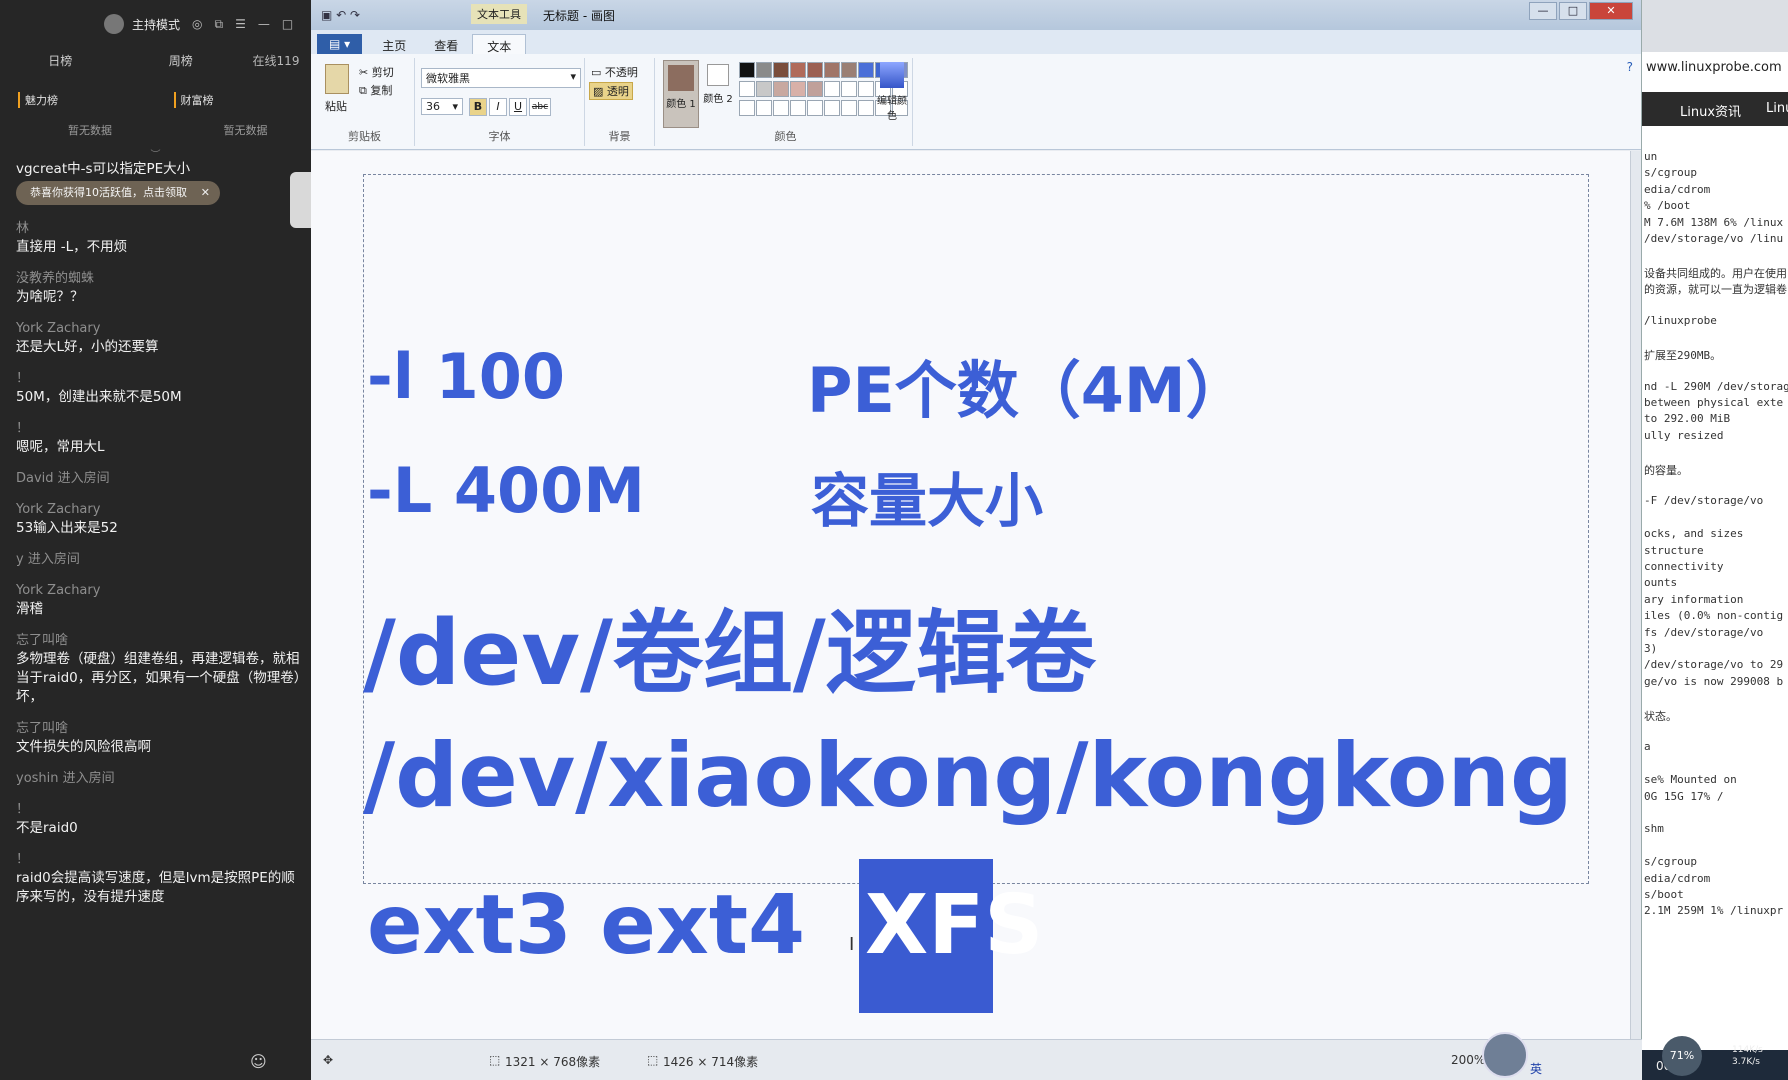 This screenshot has height=1080, width=1788. Describe the element at coordinates (1635, 595) in the screenshot. I see `vertical-scrollbar` at that location.